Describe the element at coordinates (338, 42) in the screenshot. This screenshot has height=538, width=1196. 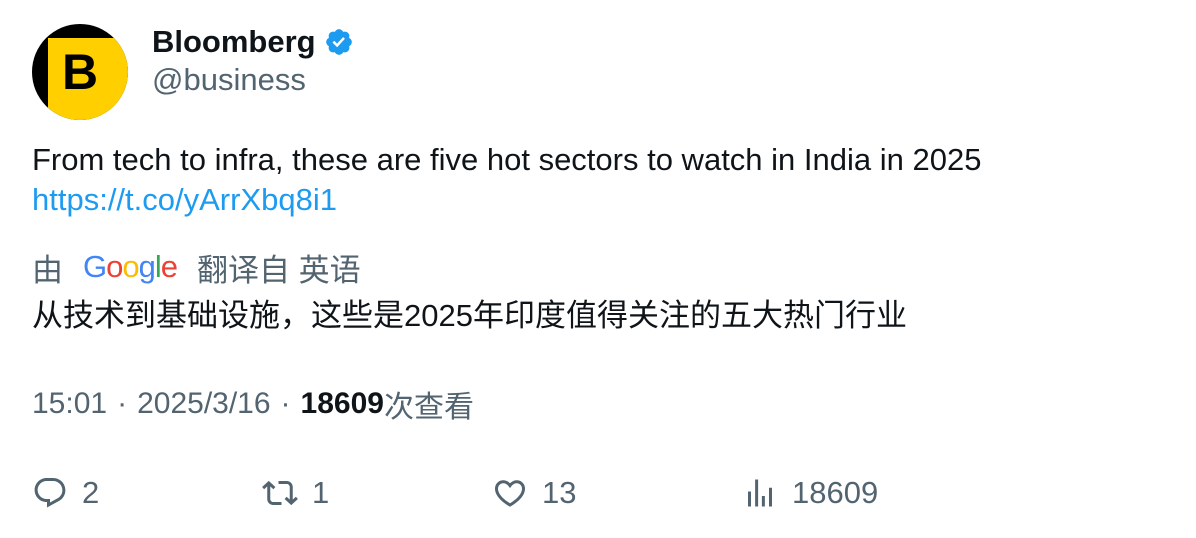
I see `verified-badge-icon` at that location.